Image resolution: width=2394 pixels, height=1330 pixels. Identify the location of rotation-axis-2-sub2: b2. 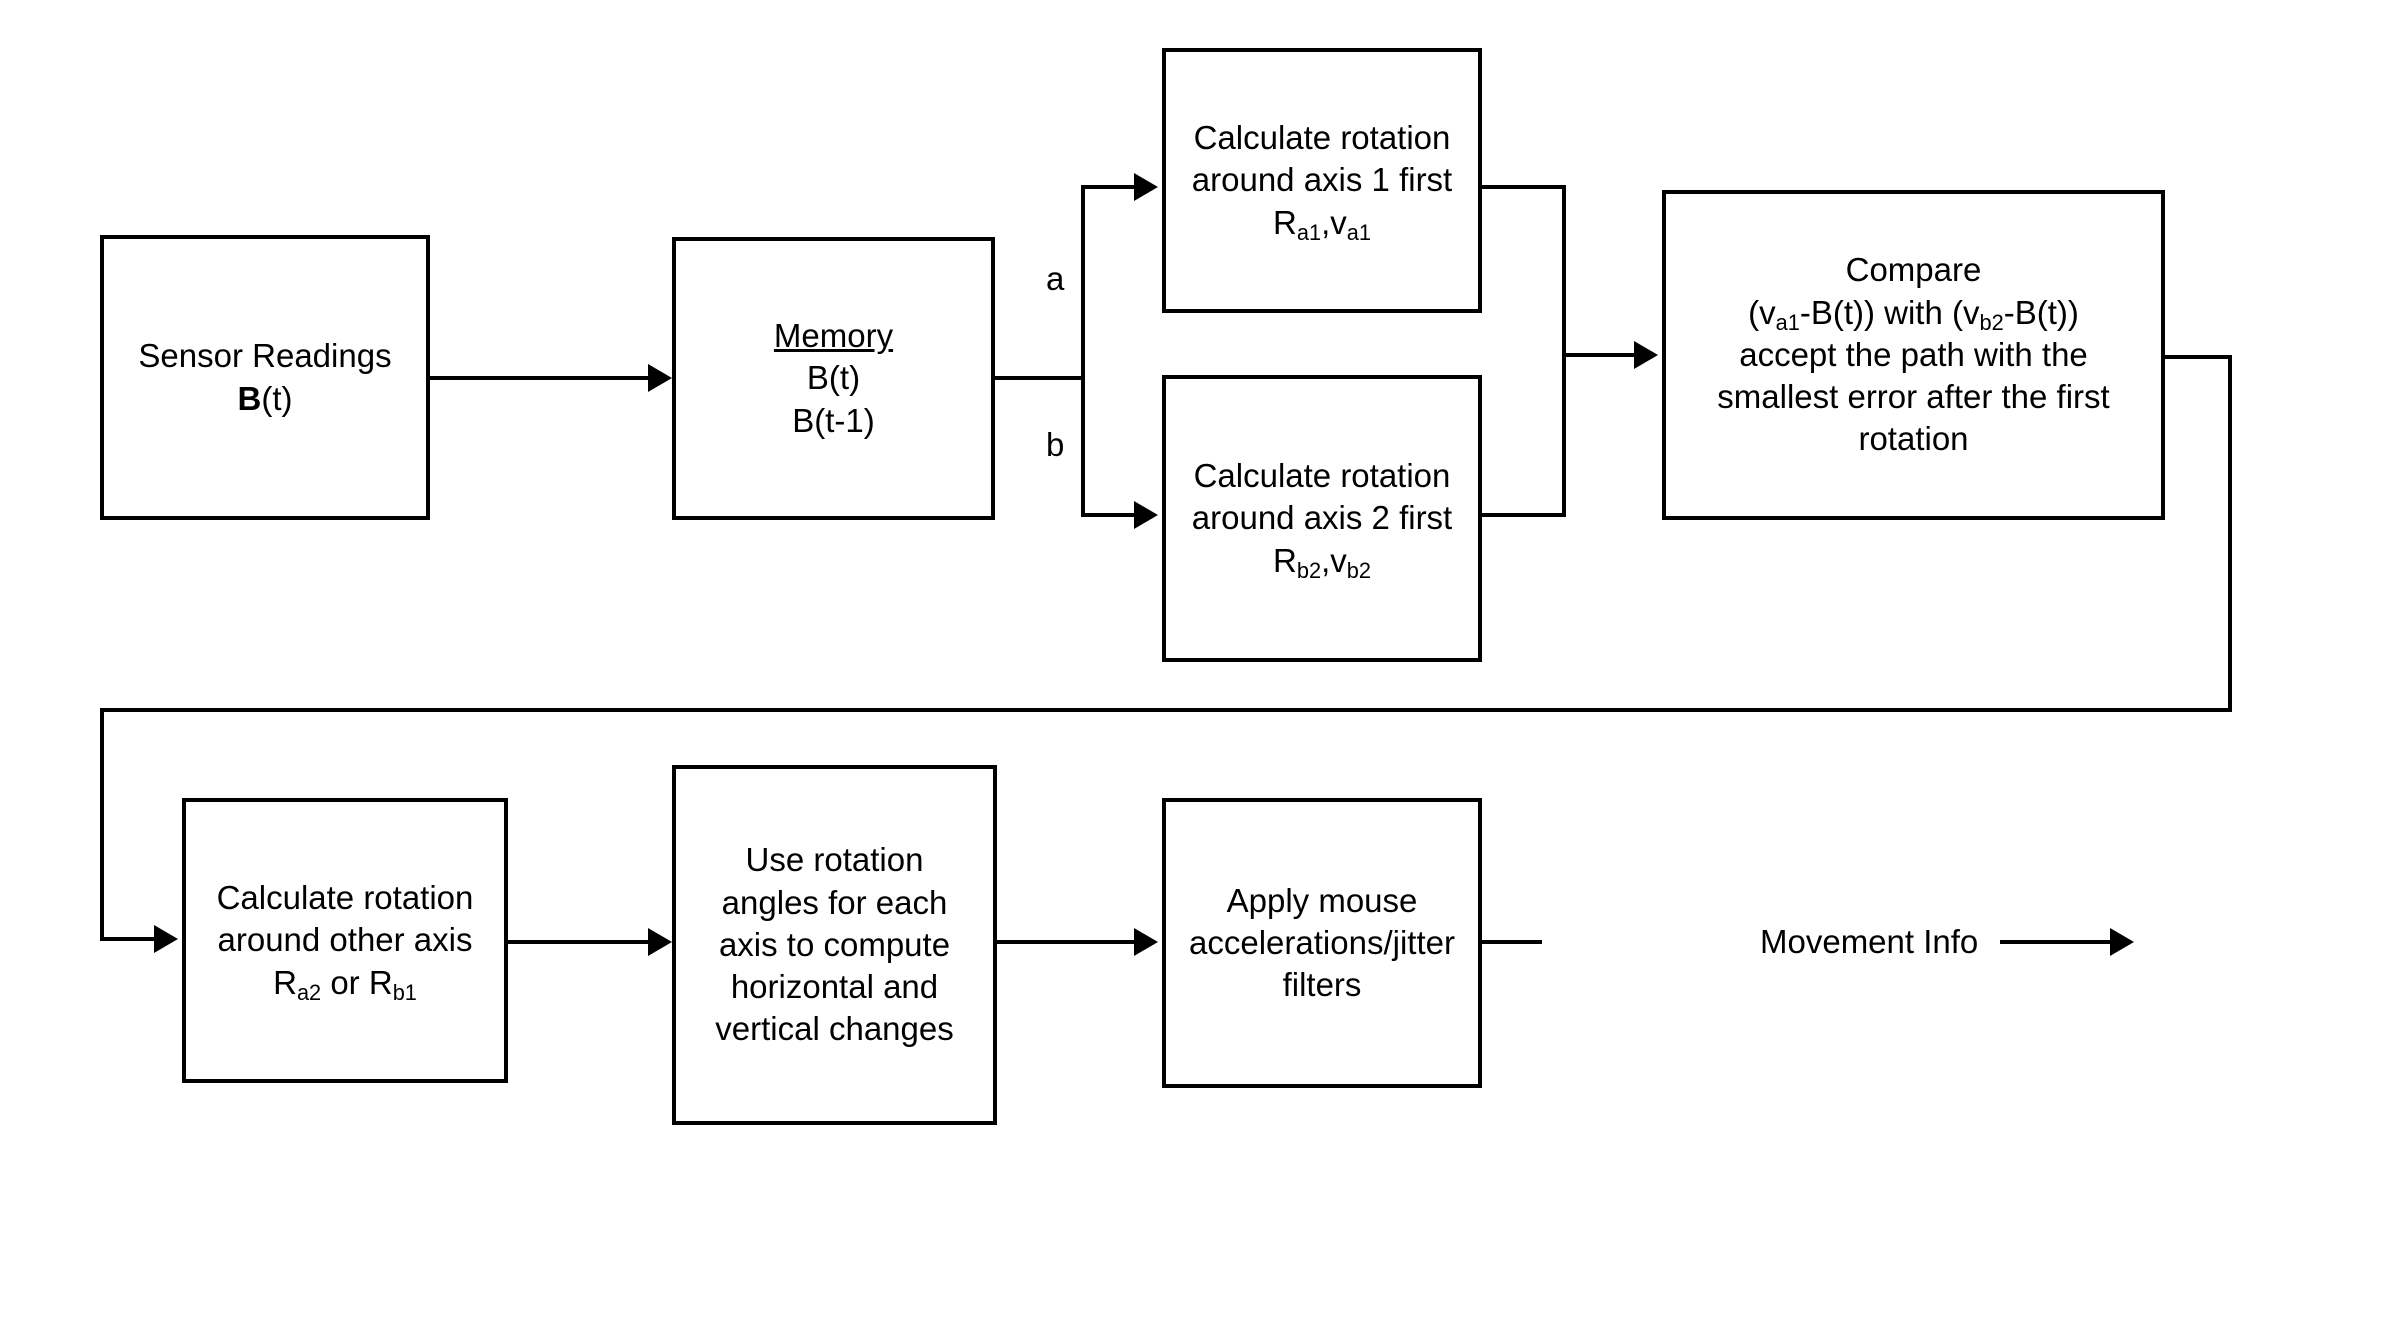
(1358, 570).